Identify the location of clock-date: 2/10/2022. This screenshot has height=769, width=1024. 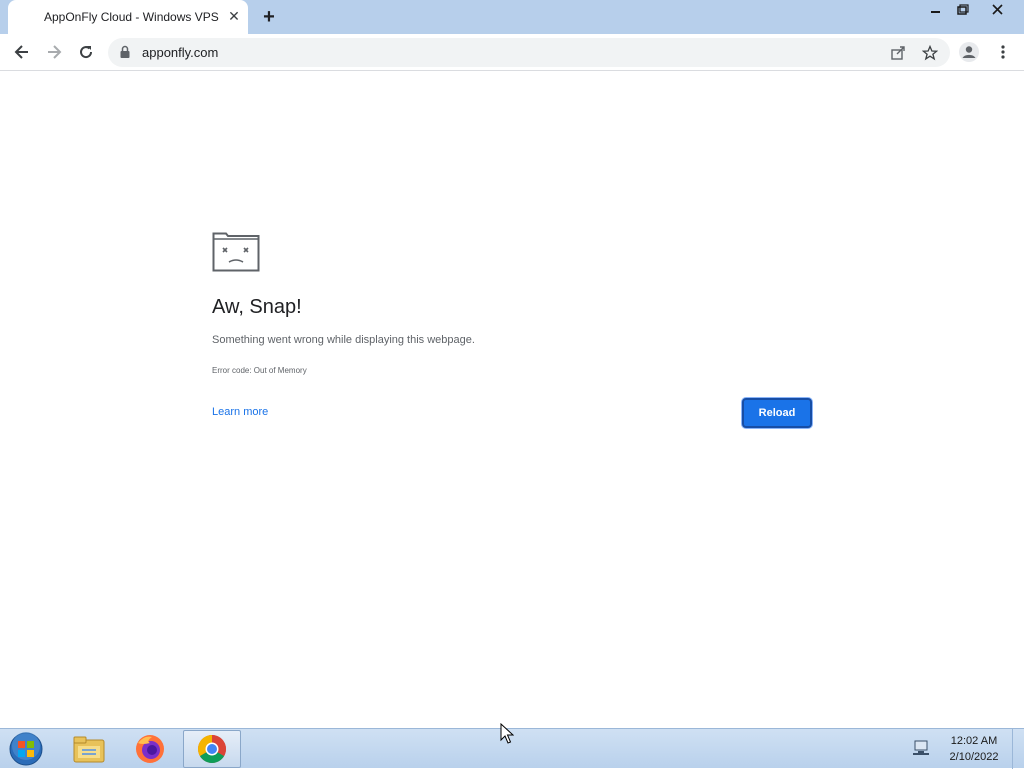
(974, 757).